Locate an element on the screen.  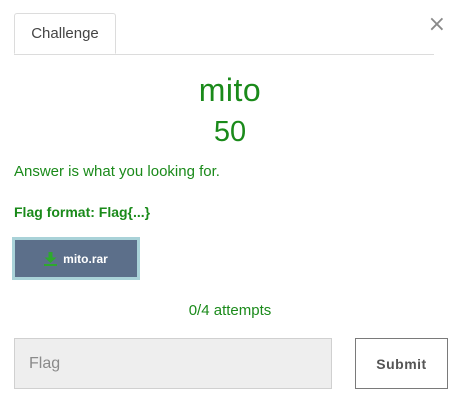
challenge-name: mito is located at coordinates (230, 90).